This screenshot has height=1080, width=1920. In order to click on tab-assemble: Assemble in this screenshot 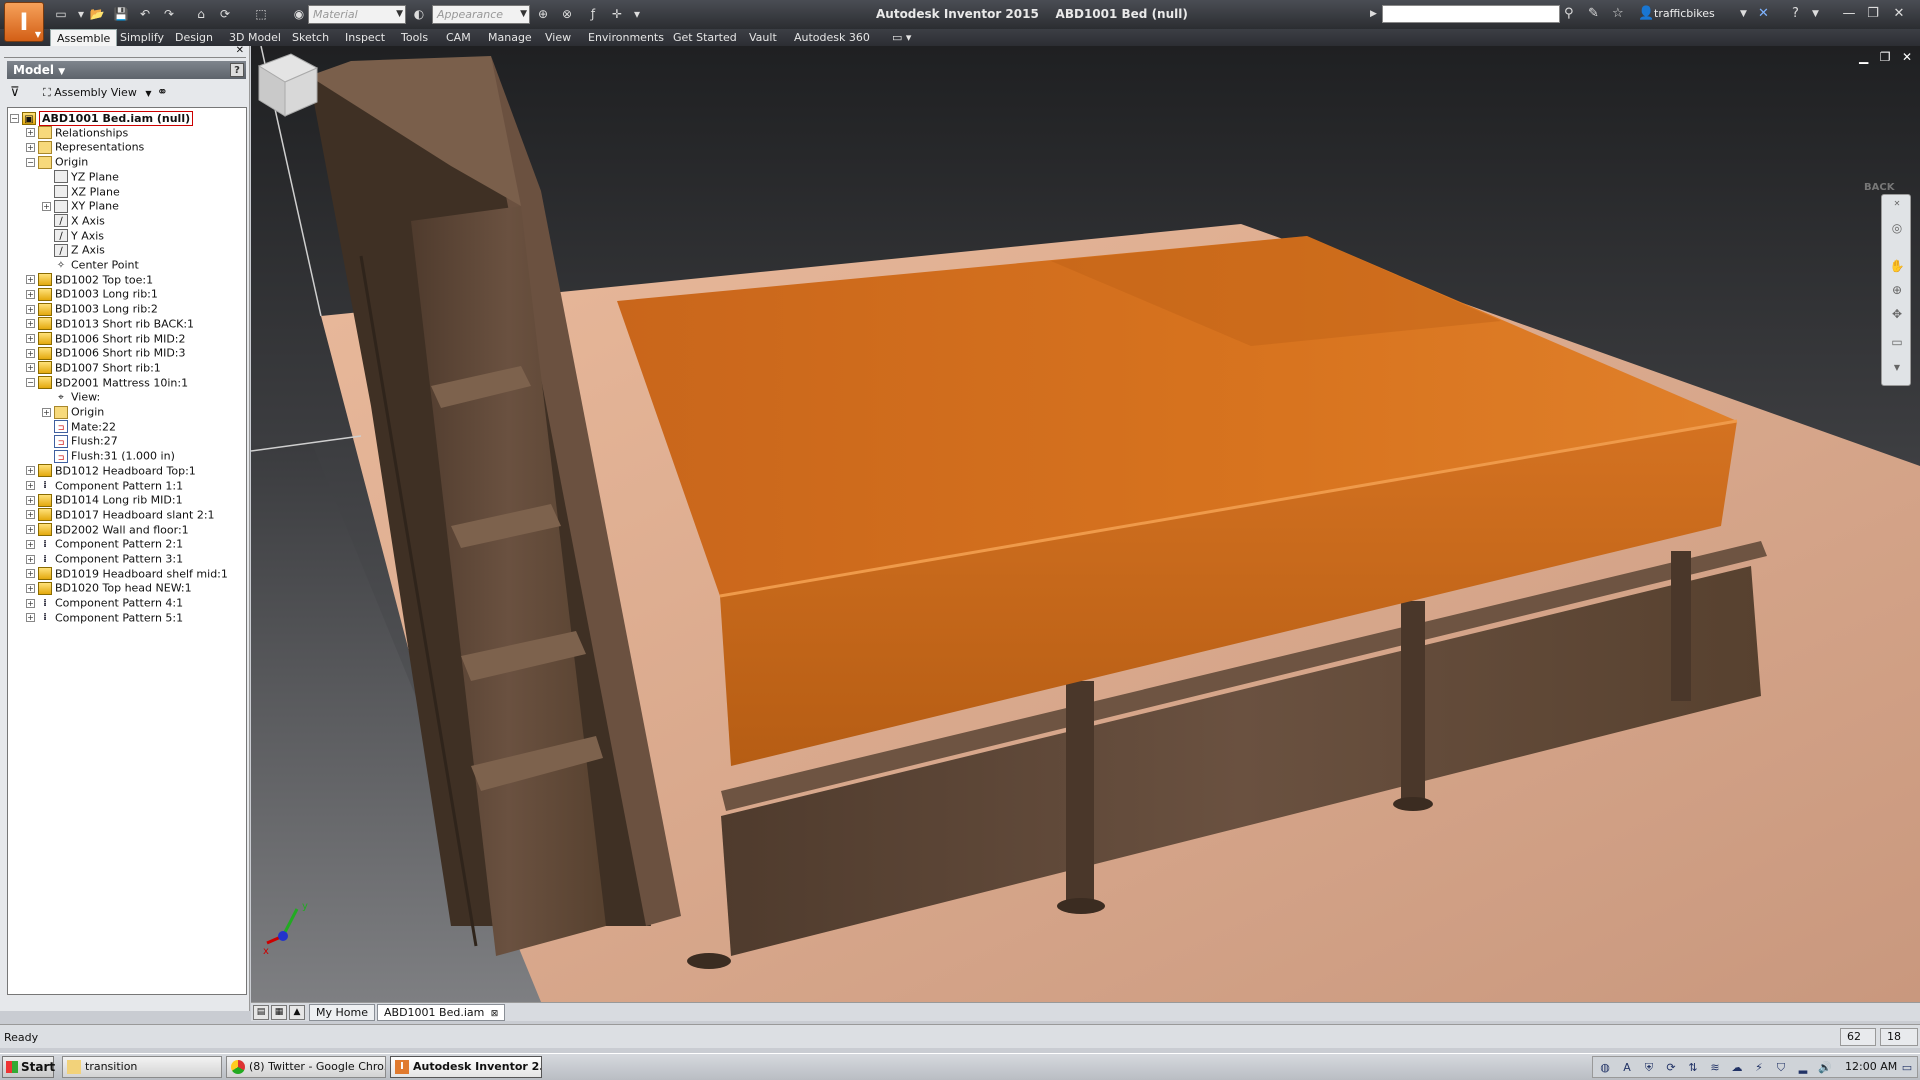, I will do `click(84, 37)`.